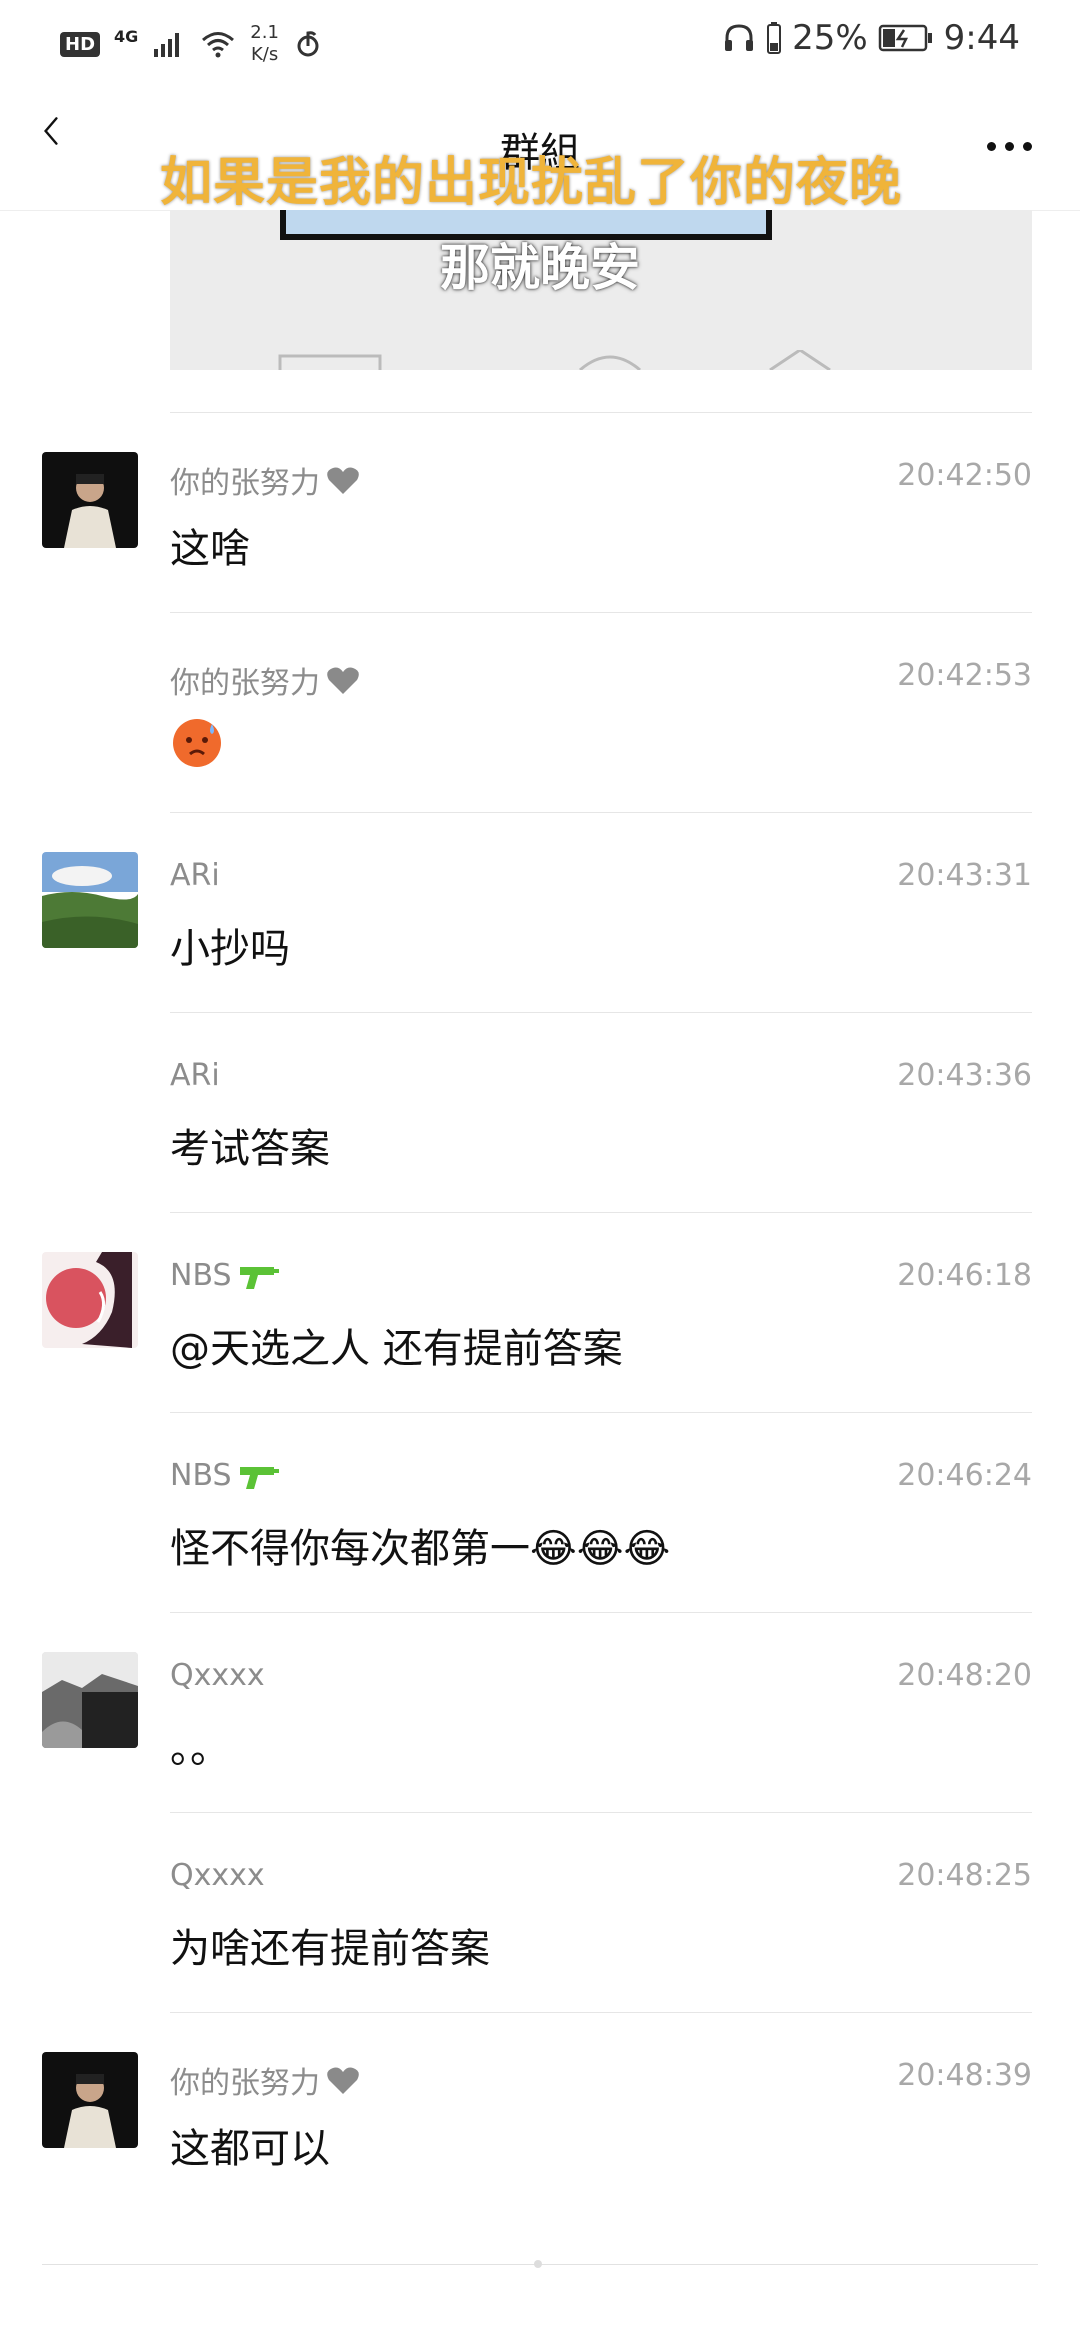  Describe the element at coordinates (396, 1345) in the screenshot. I see `message-text: @天选之人 还有提前答案` at that location.